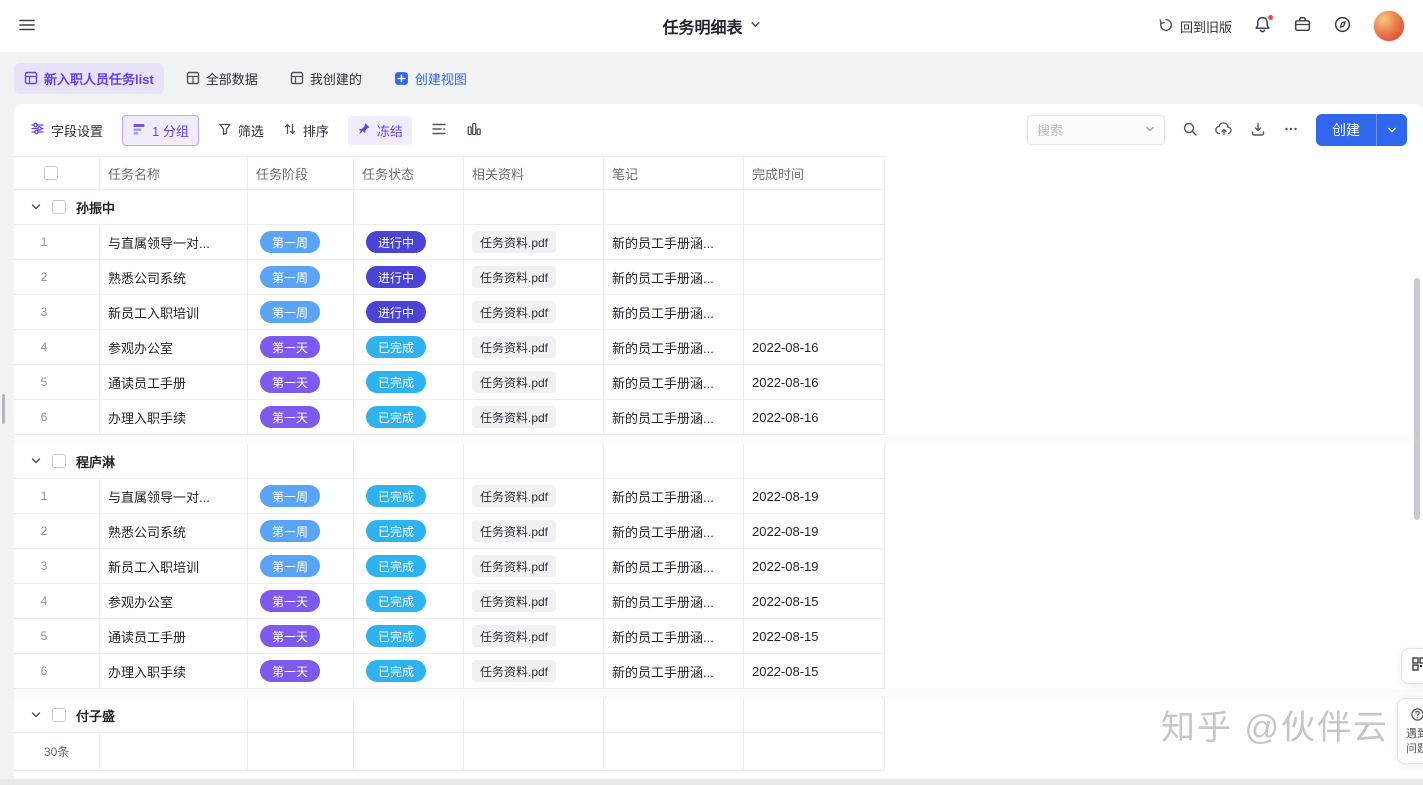 The image size is (1423, 785). Describe the element at coordinates (1391, 130) in the screenshot. I see `create-dropdown-button` at that location.